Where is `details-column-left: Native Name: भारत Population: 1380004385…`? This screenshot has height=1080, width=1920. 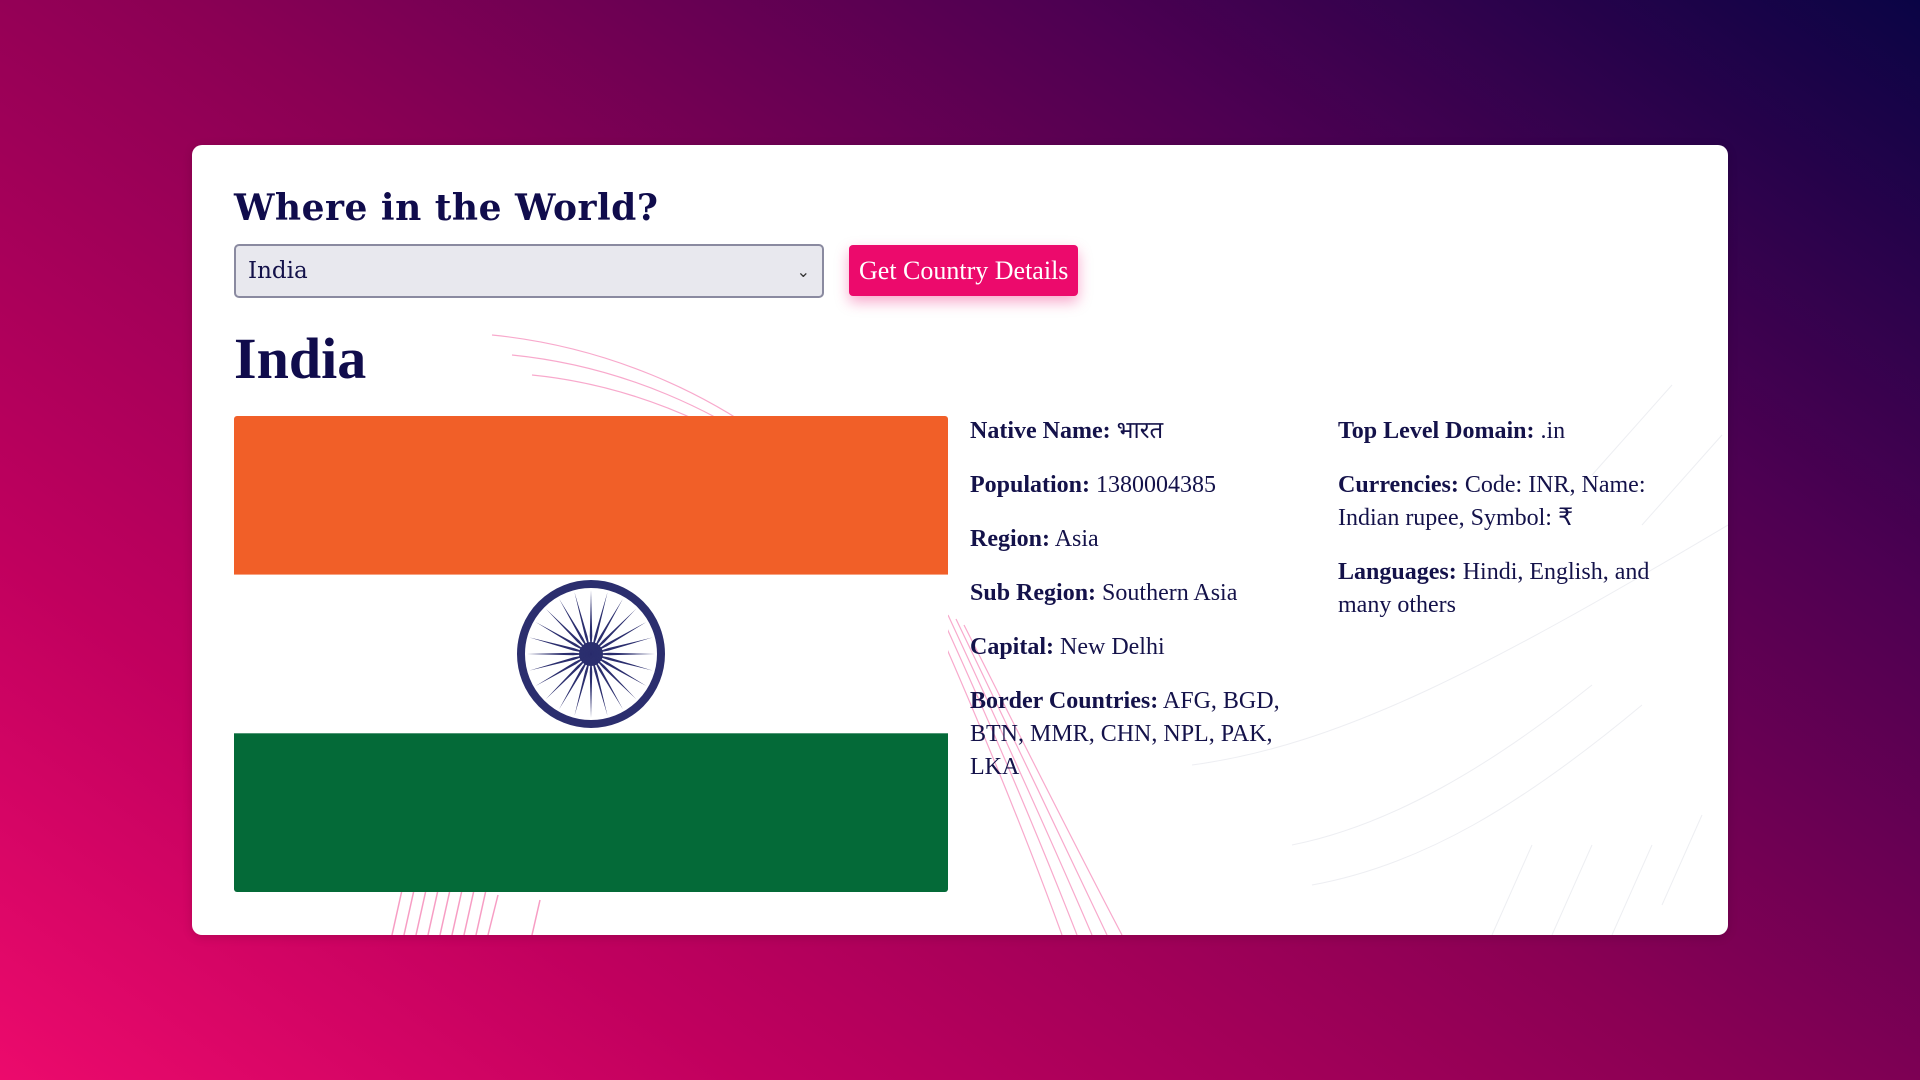 details-column-left: Native Name: भारत Population: 1380004385… is located at coordinates (1140, 610).